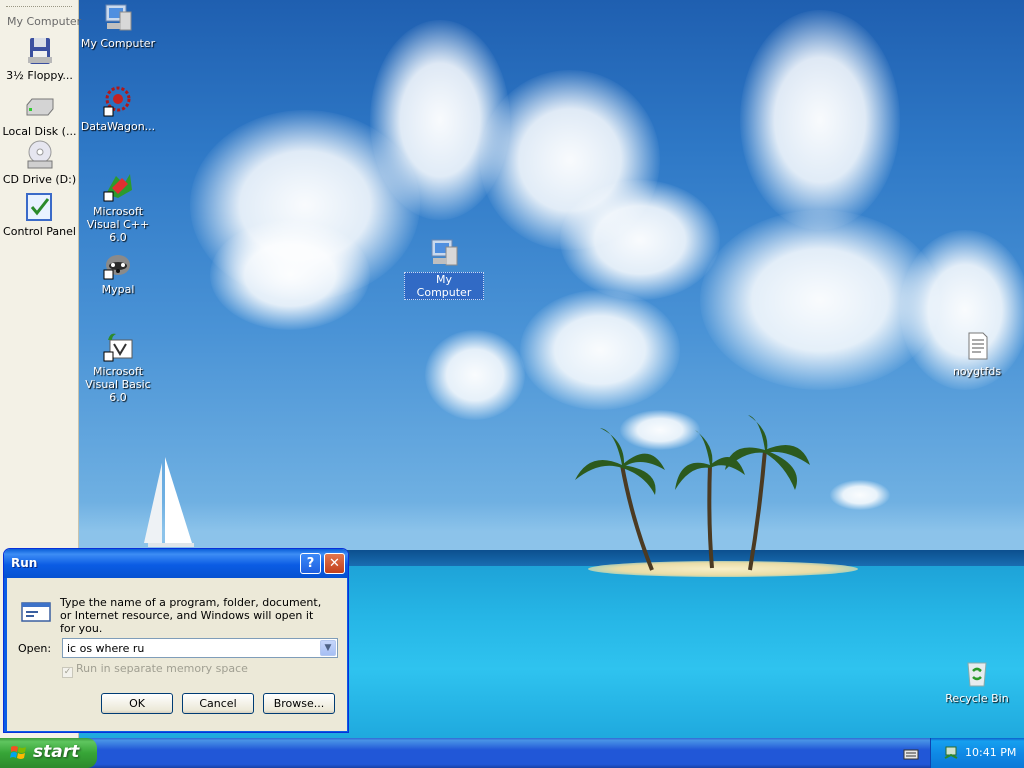  What do you see at coordinates (39, 179) in the screenshot?
I see `cd-drive-label: CD Drive (D:)` at bounding box center [39, 179].